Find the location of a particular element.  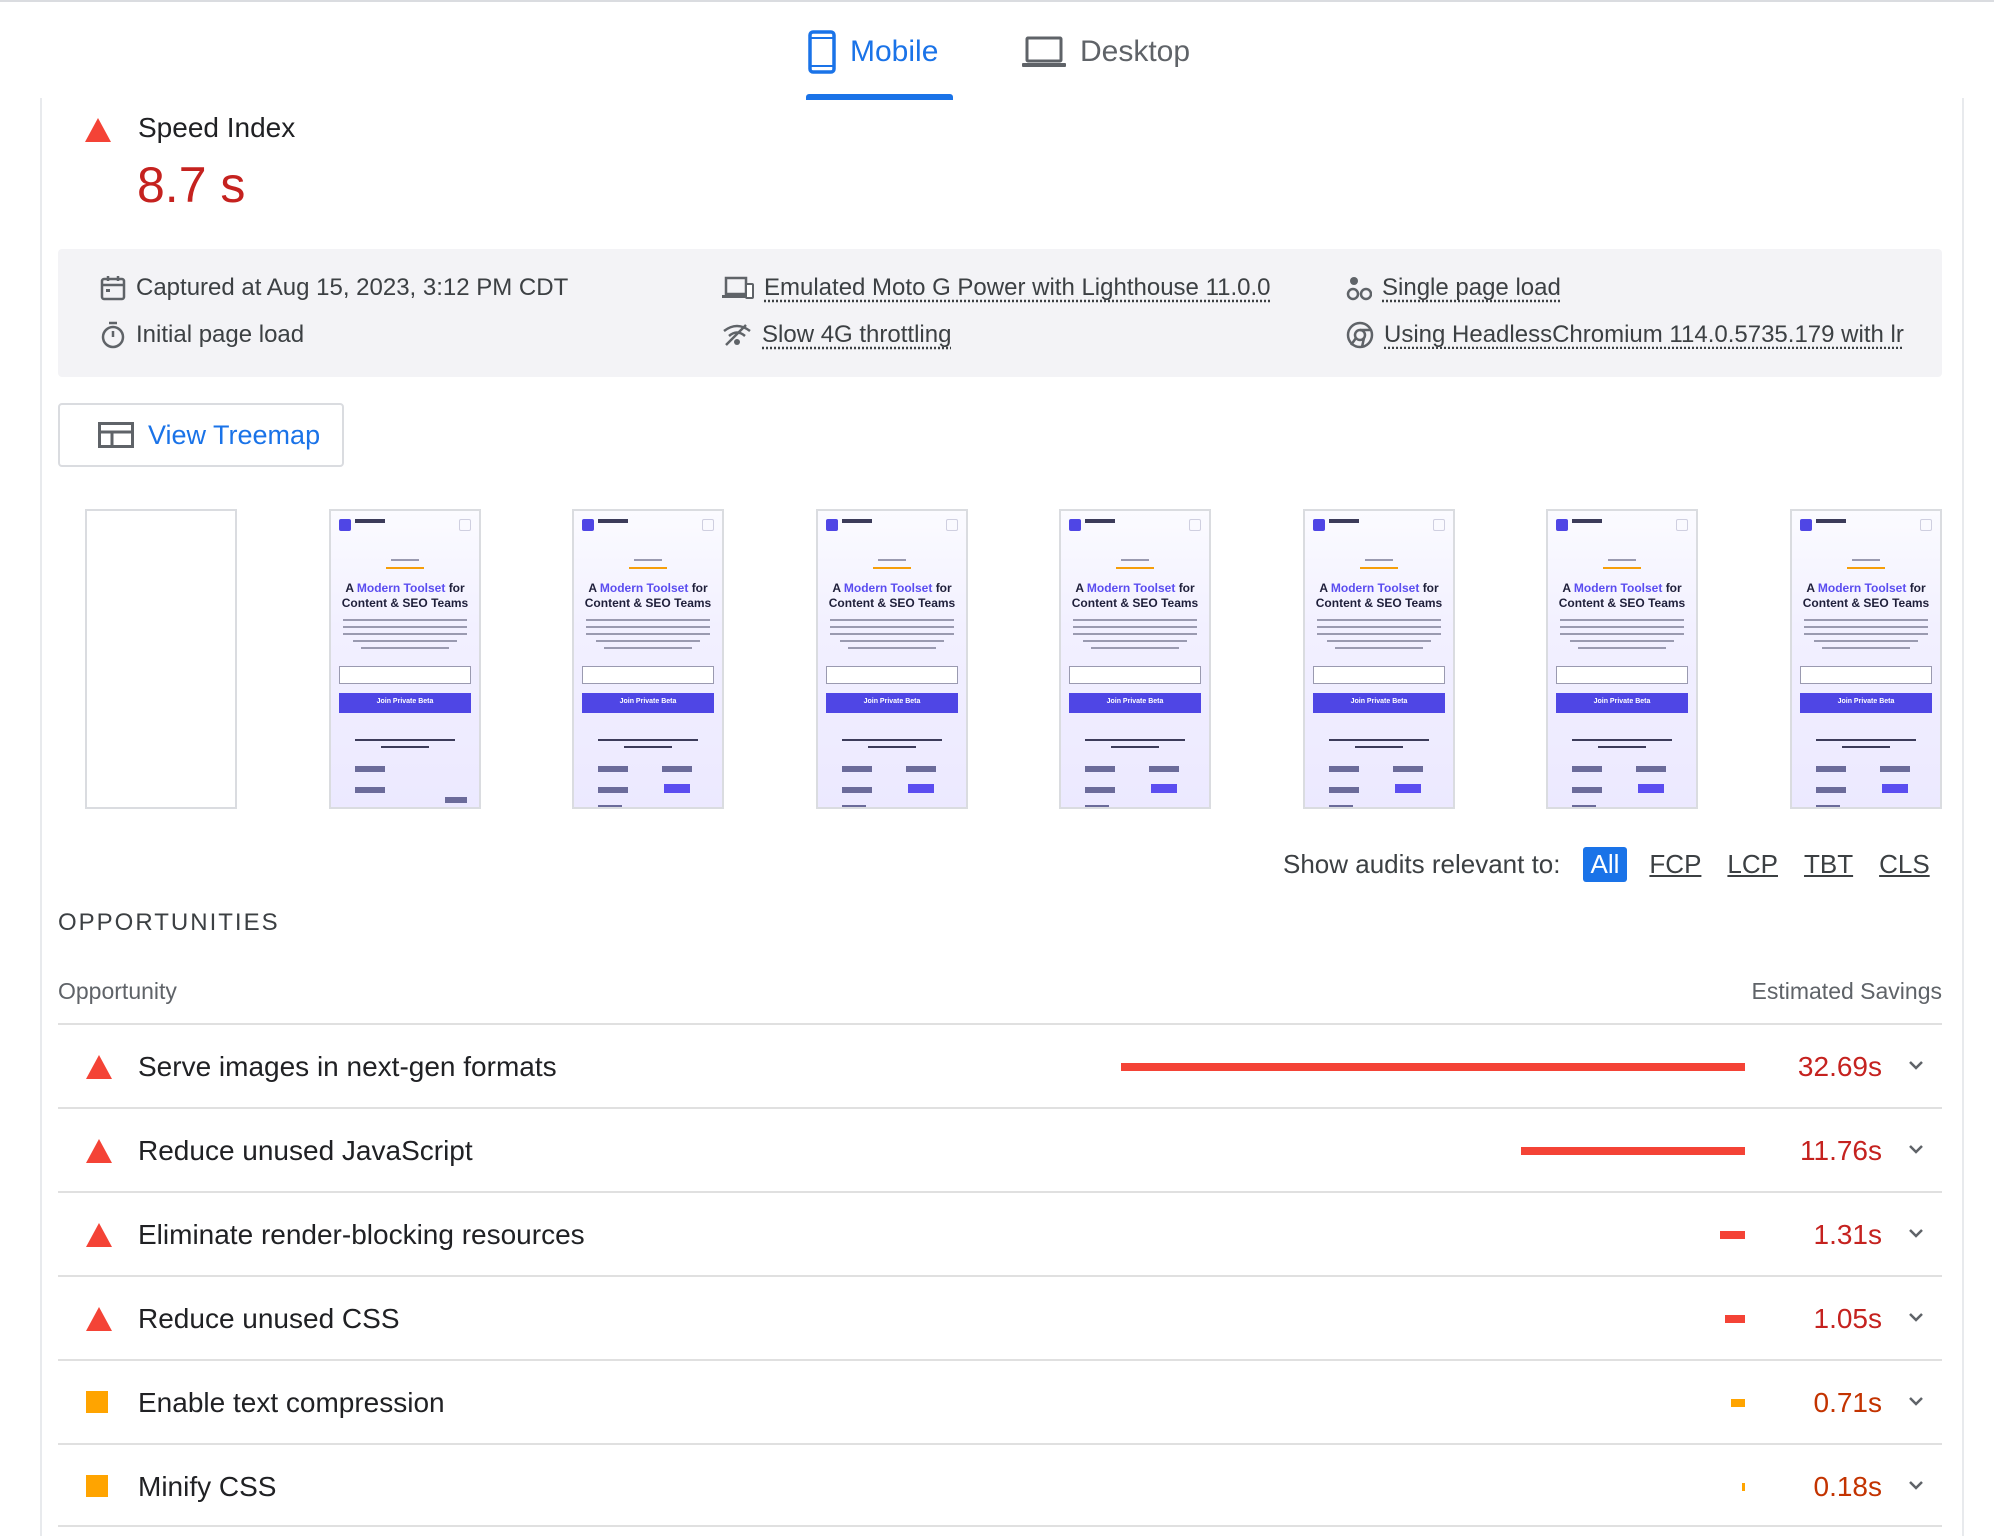

devices-icon is located at coordinates (738, 287).